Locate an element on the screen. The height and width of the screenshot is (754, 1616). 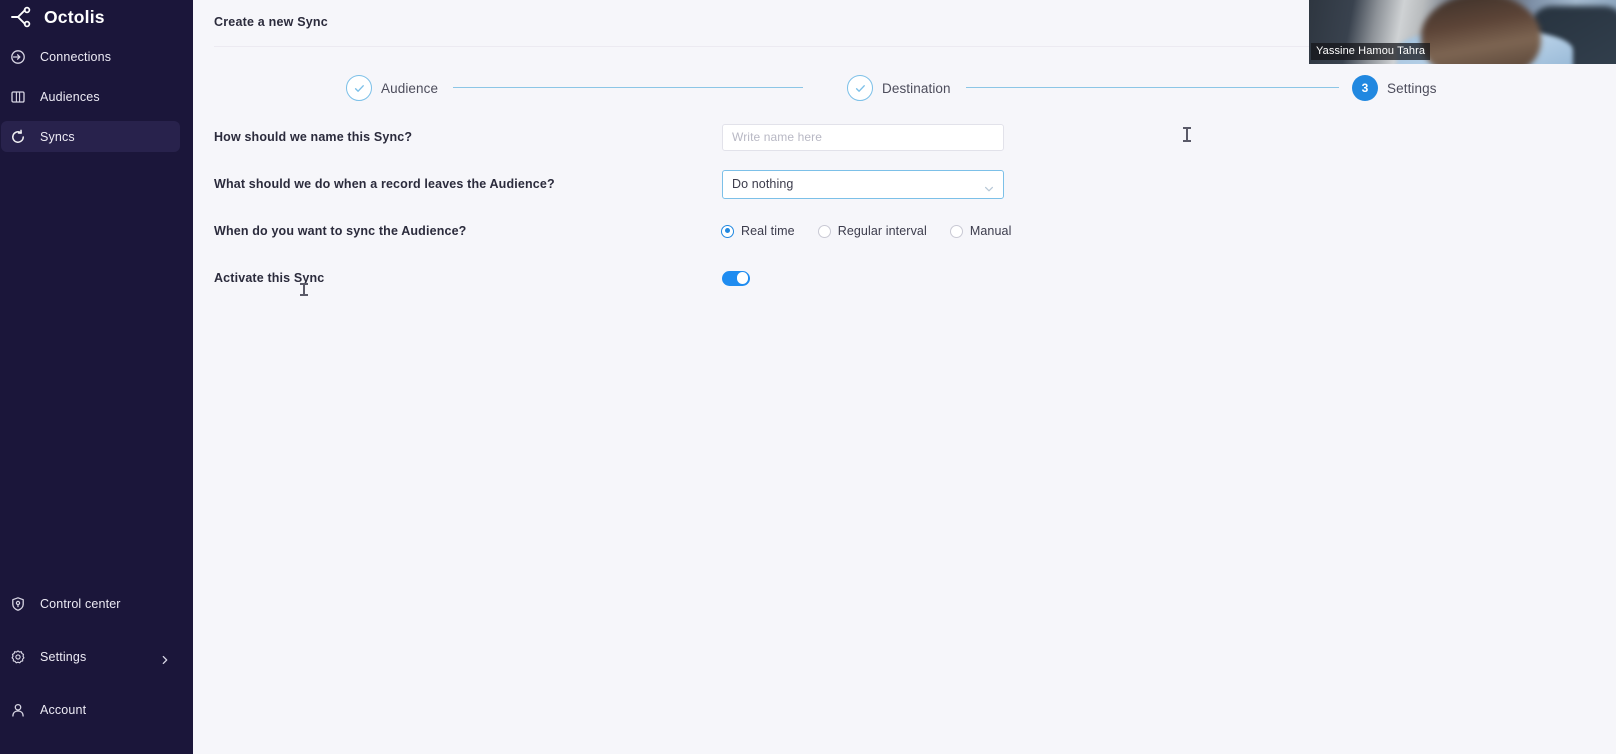
sidebar-item-settings: Settings is located at coordinates (90, 656).